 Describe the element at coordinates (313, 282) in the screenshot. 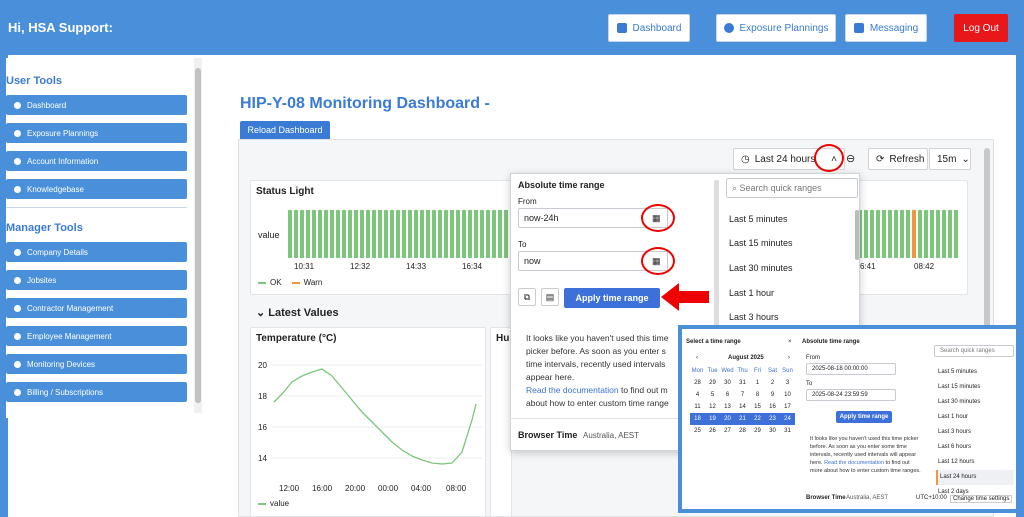

I see `legend-warn: Warn` at that location.